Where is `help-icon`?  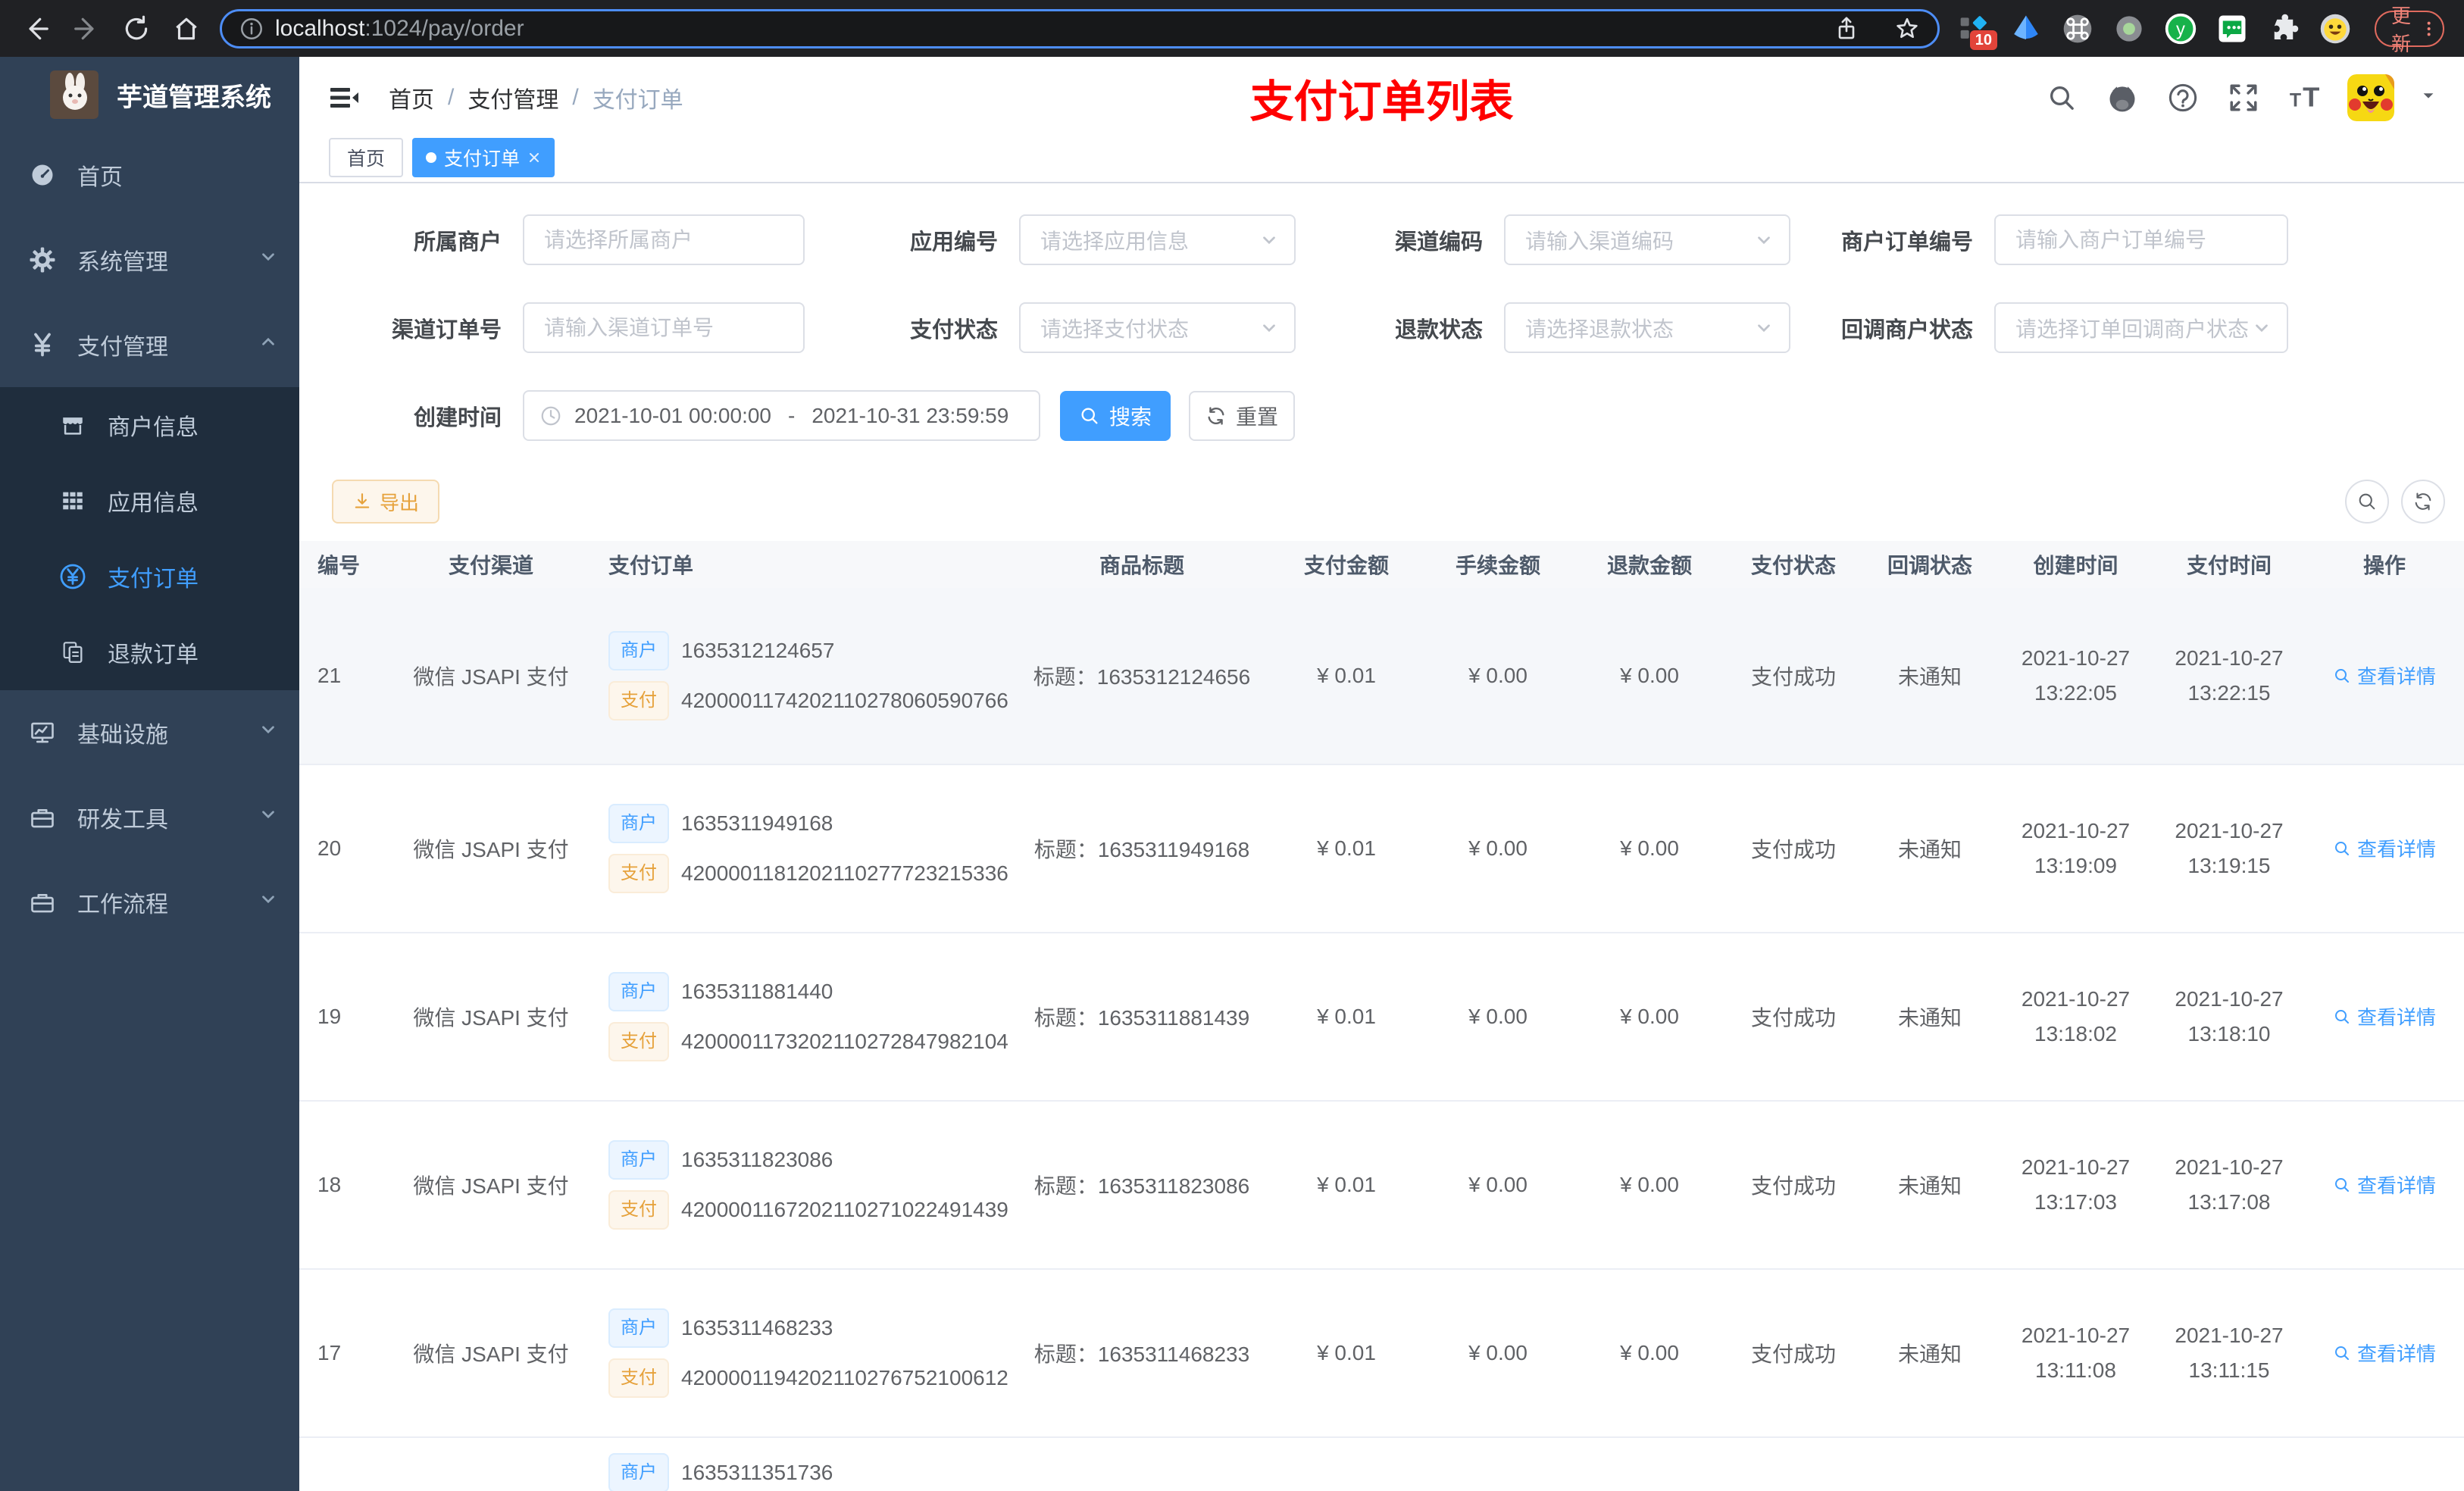 help-icon is located at coordinates (2182, 97).